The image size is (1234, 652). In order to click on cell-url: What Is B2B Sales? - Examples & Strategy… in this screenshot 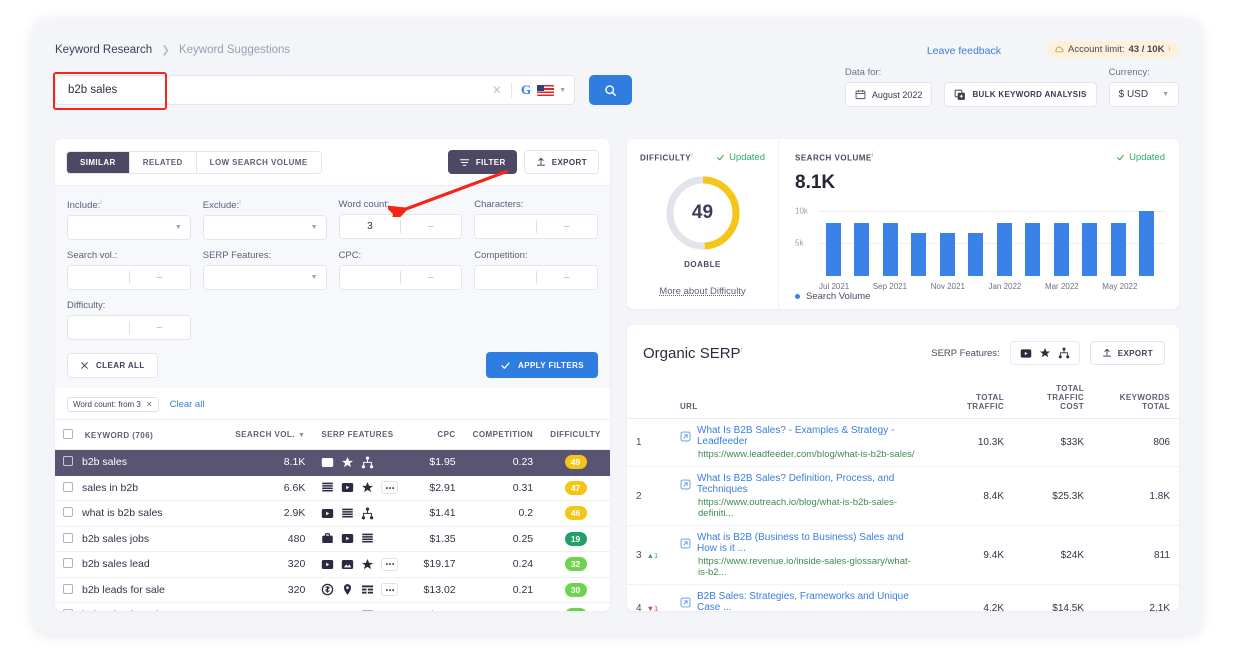, I will do `click(800, 442)`.